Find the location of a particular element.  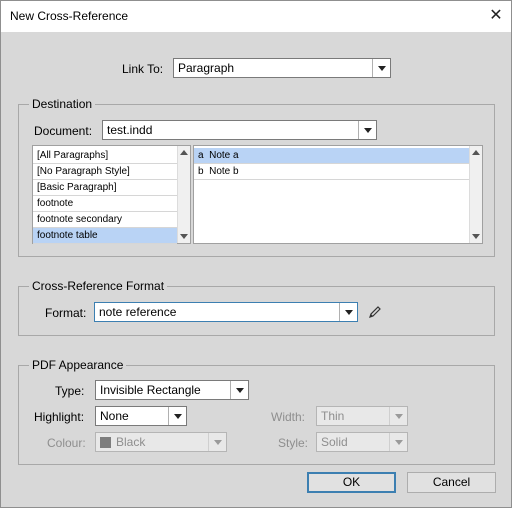

style-value: Solid is located at coordinates (334, 442).